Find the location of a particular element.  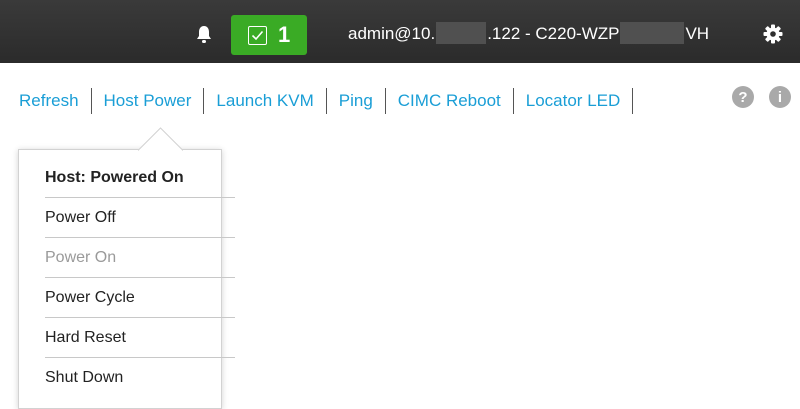

bell-icon is located at coordinates (204, 34).